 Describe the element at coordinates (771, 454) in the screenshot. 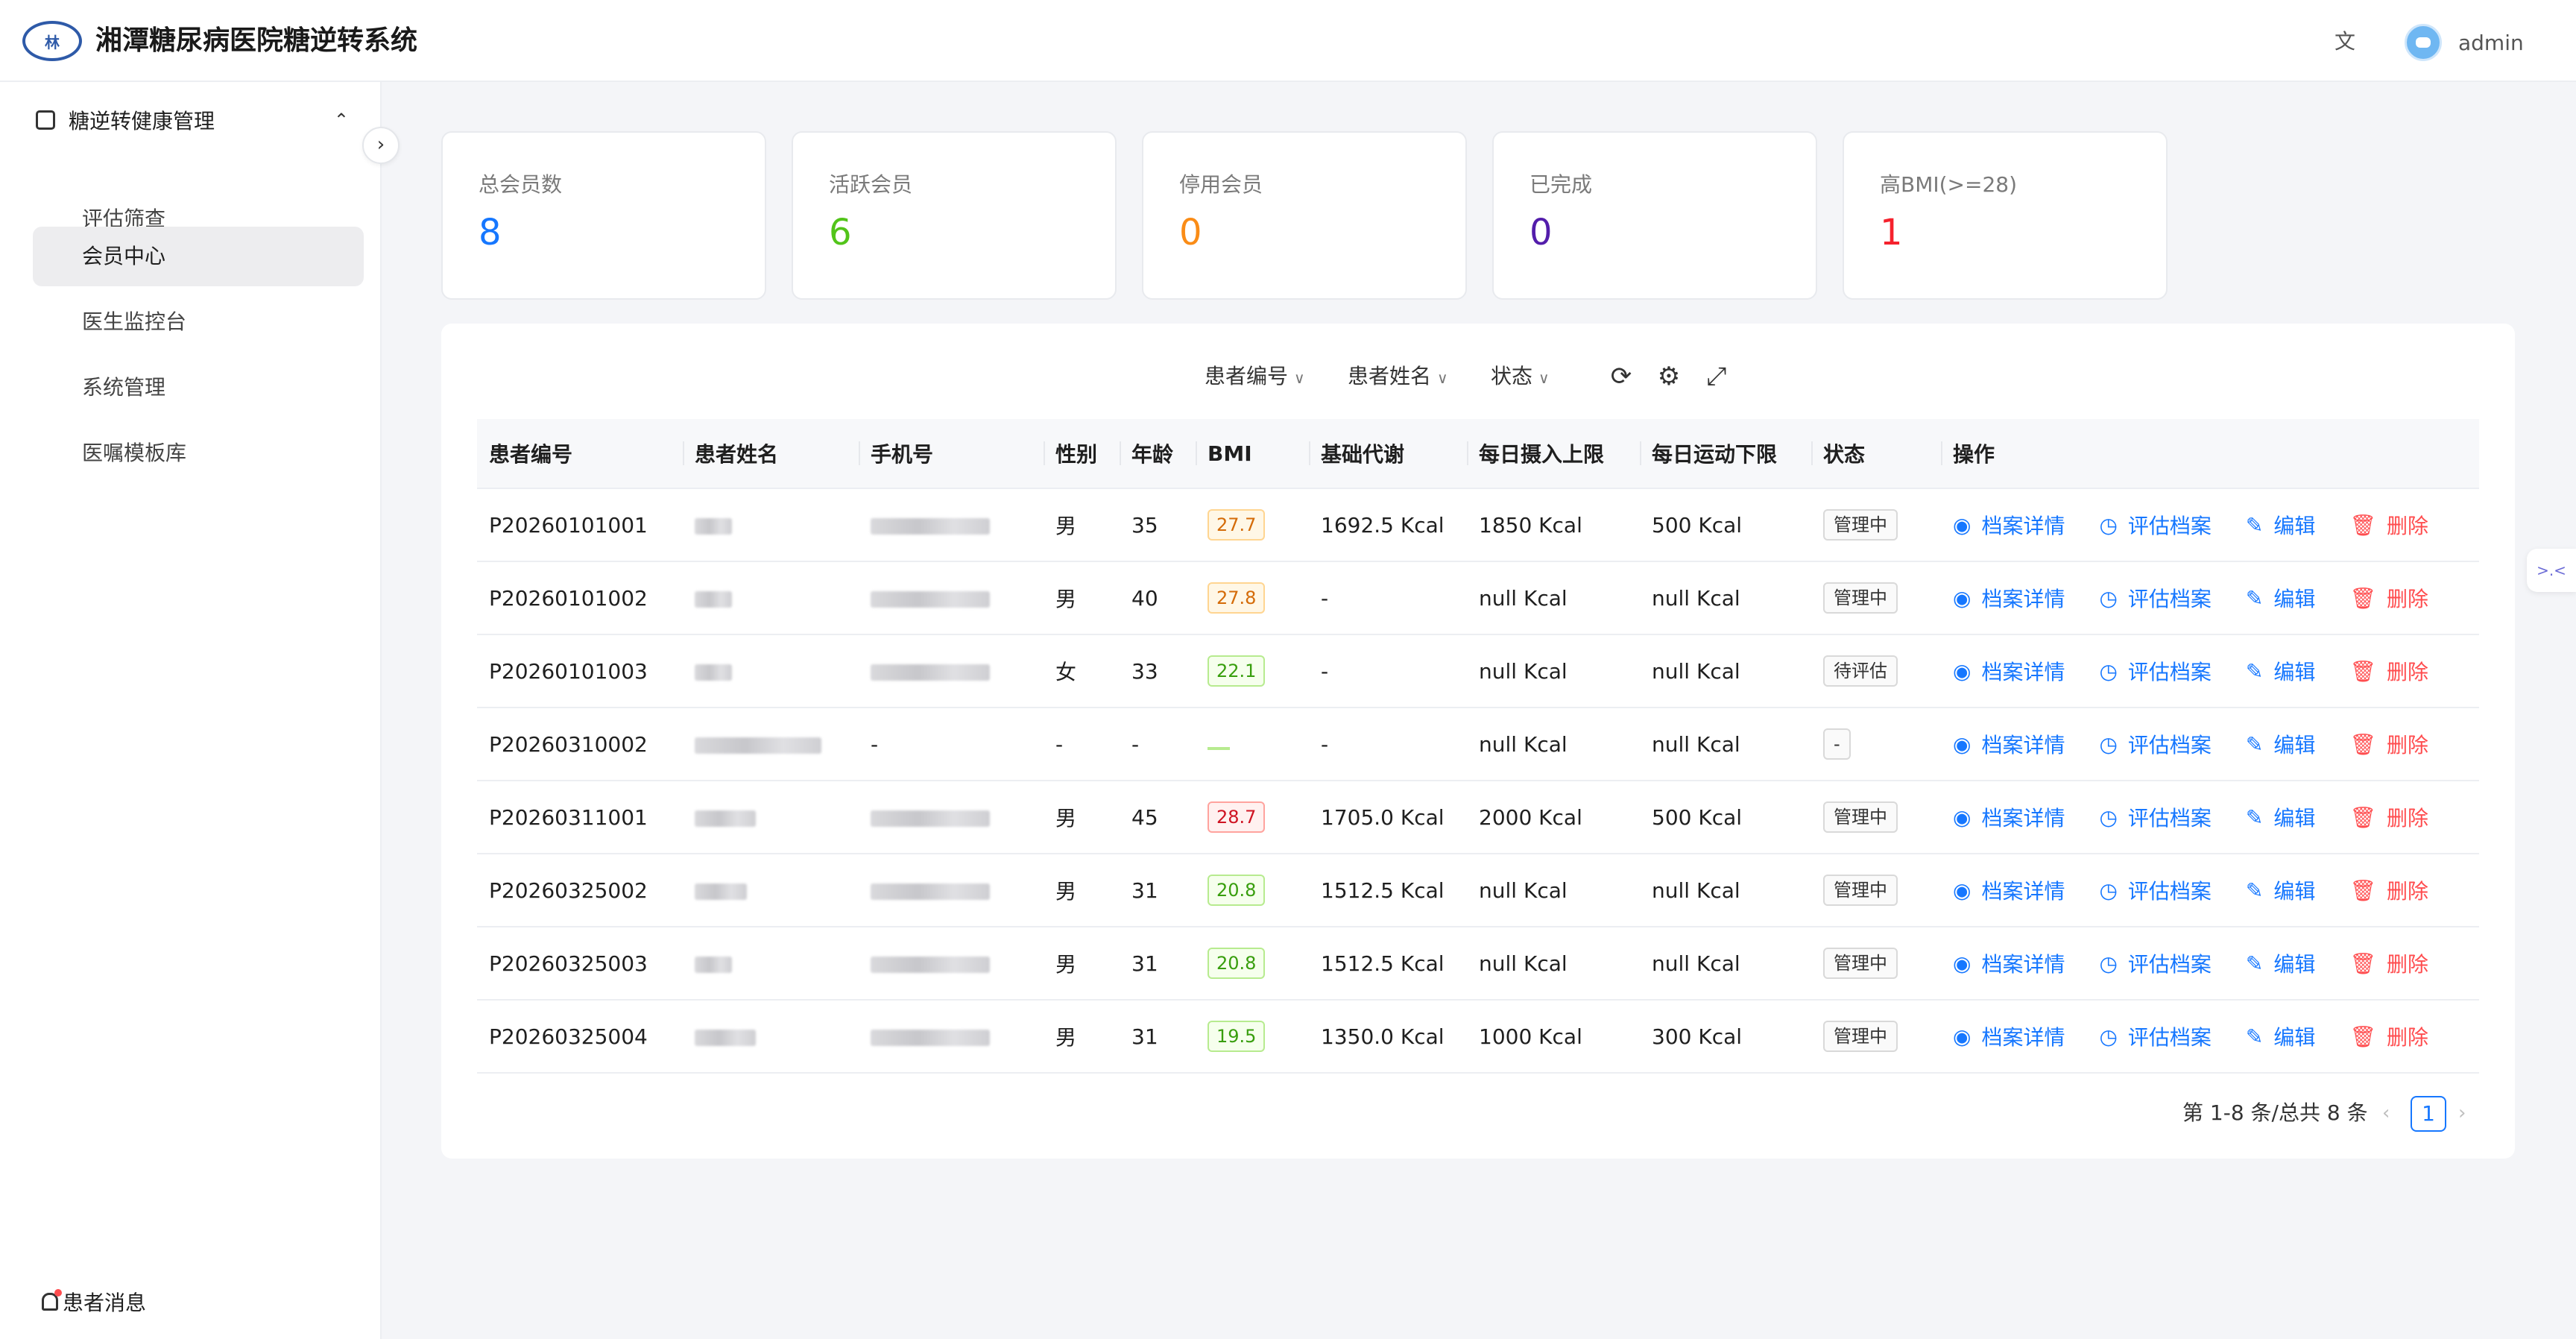

I see `column-header: 患者姓名` at that location.